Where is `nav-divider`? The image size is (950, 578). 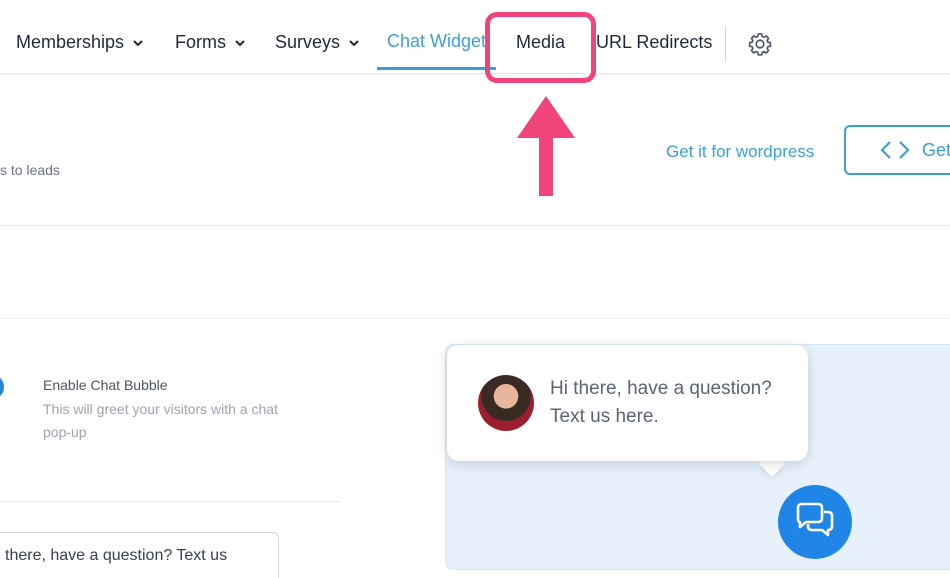 nav-divider is located at coordinates (725, 44).